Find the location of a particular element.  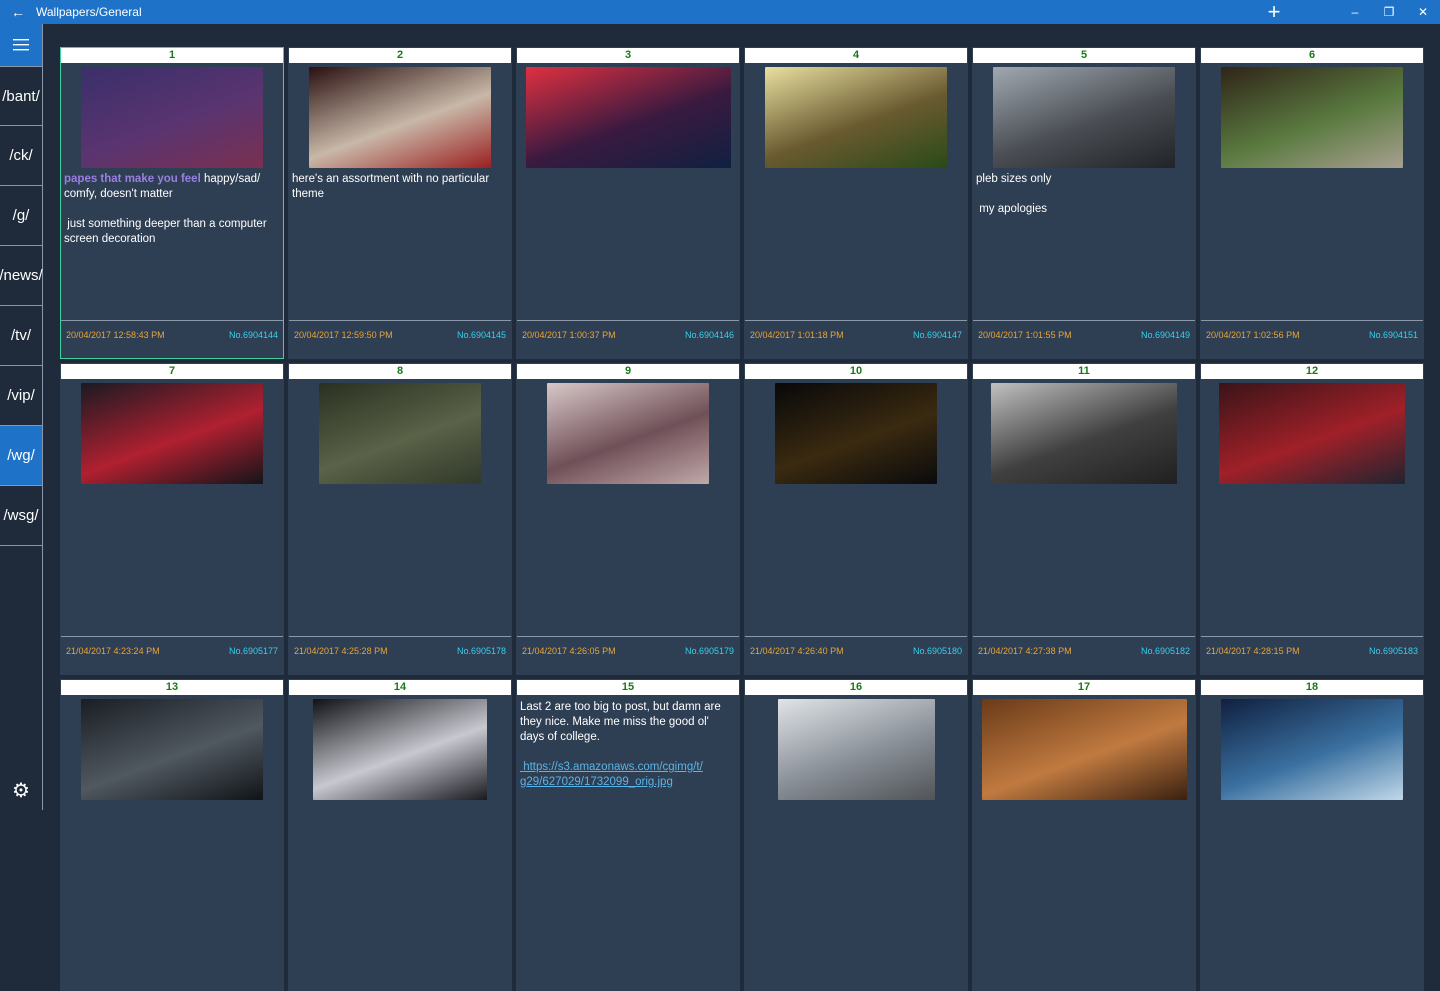

thread-number: 6 is located at coordinates (1312, 55).